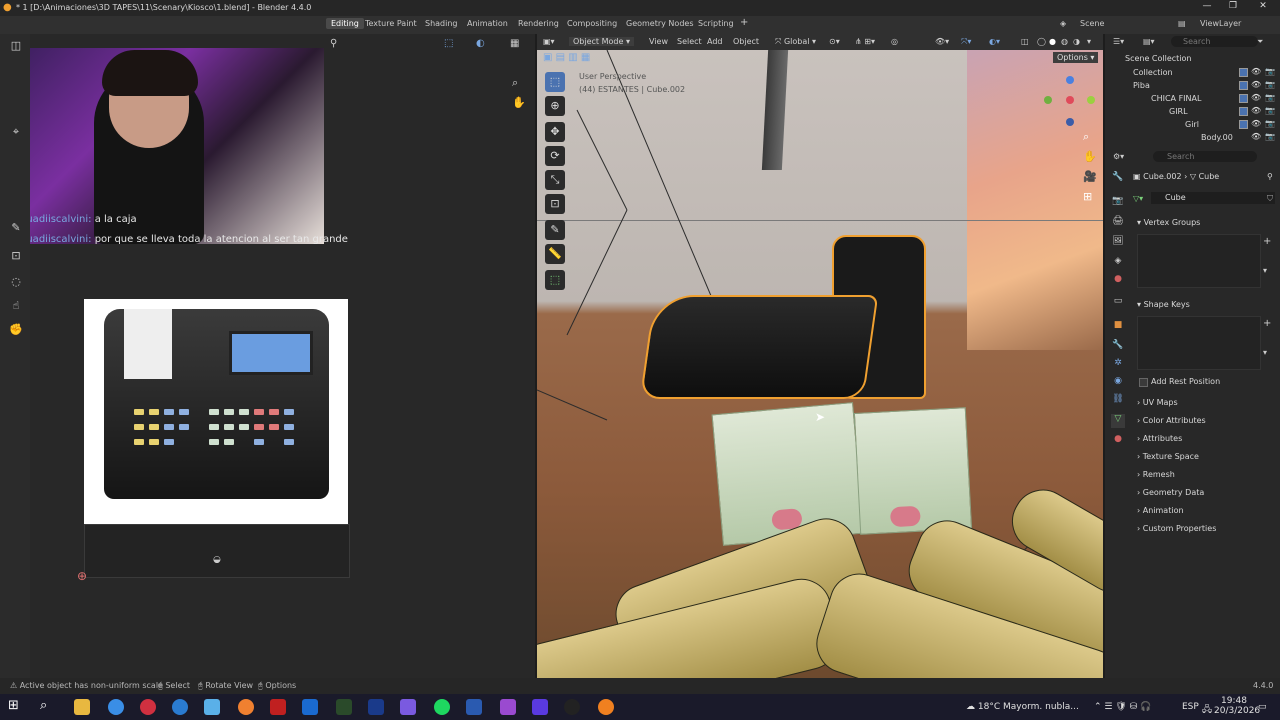  I want to click on 2d-cursor-icon: ⊕, so click(82, 576).